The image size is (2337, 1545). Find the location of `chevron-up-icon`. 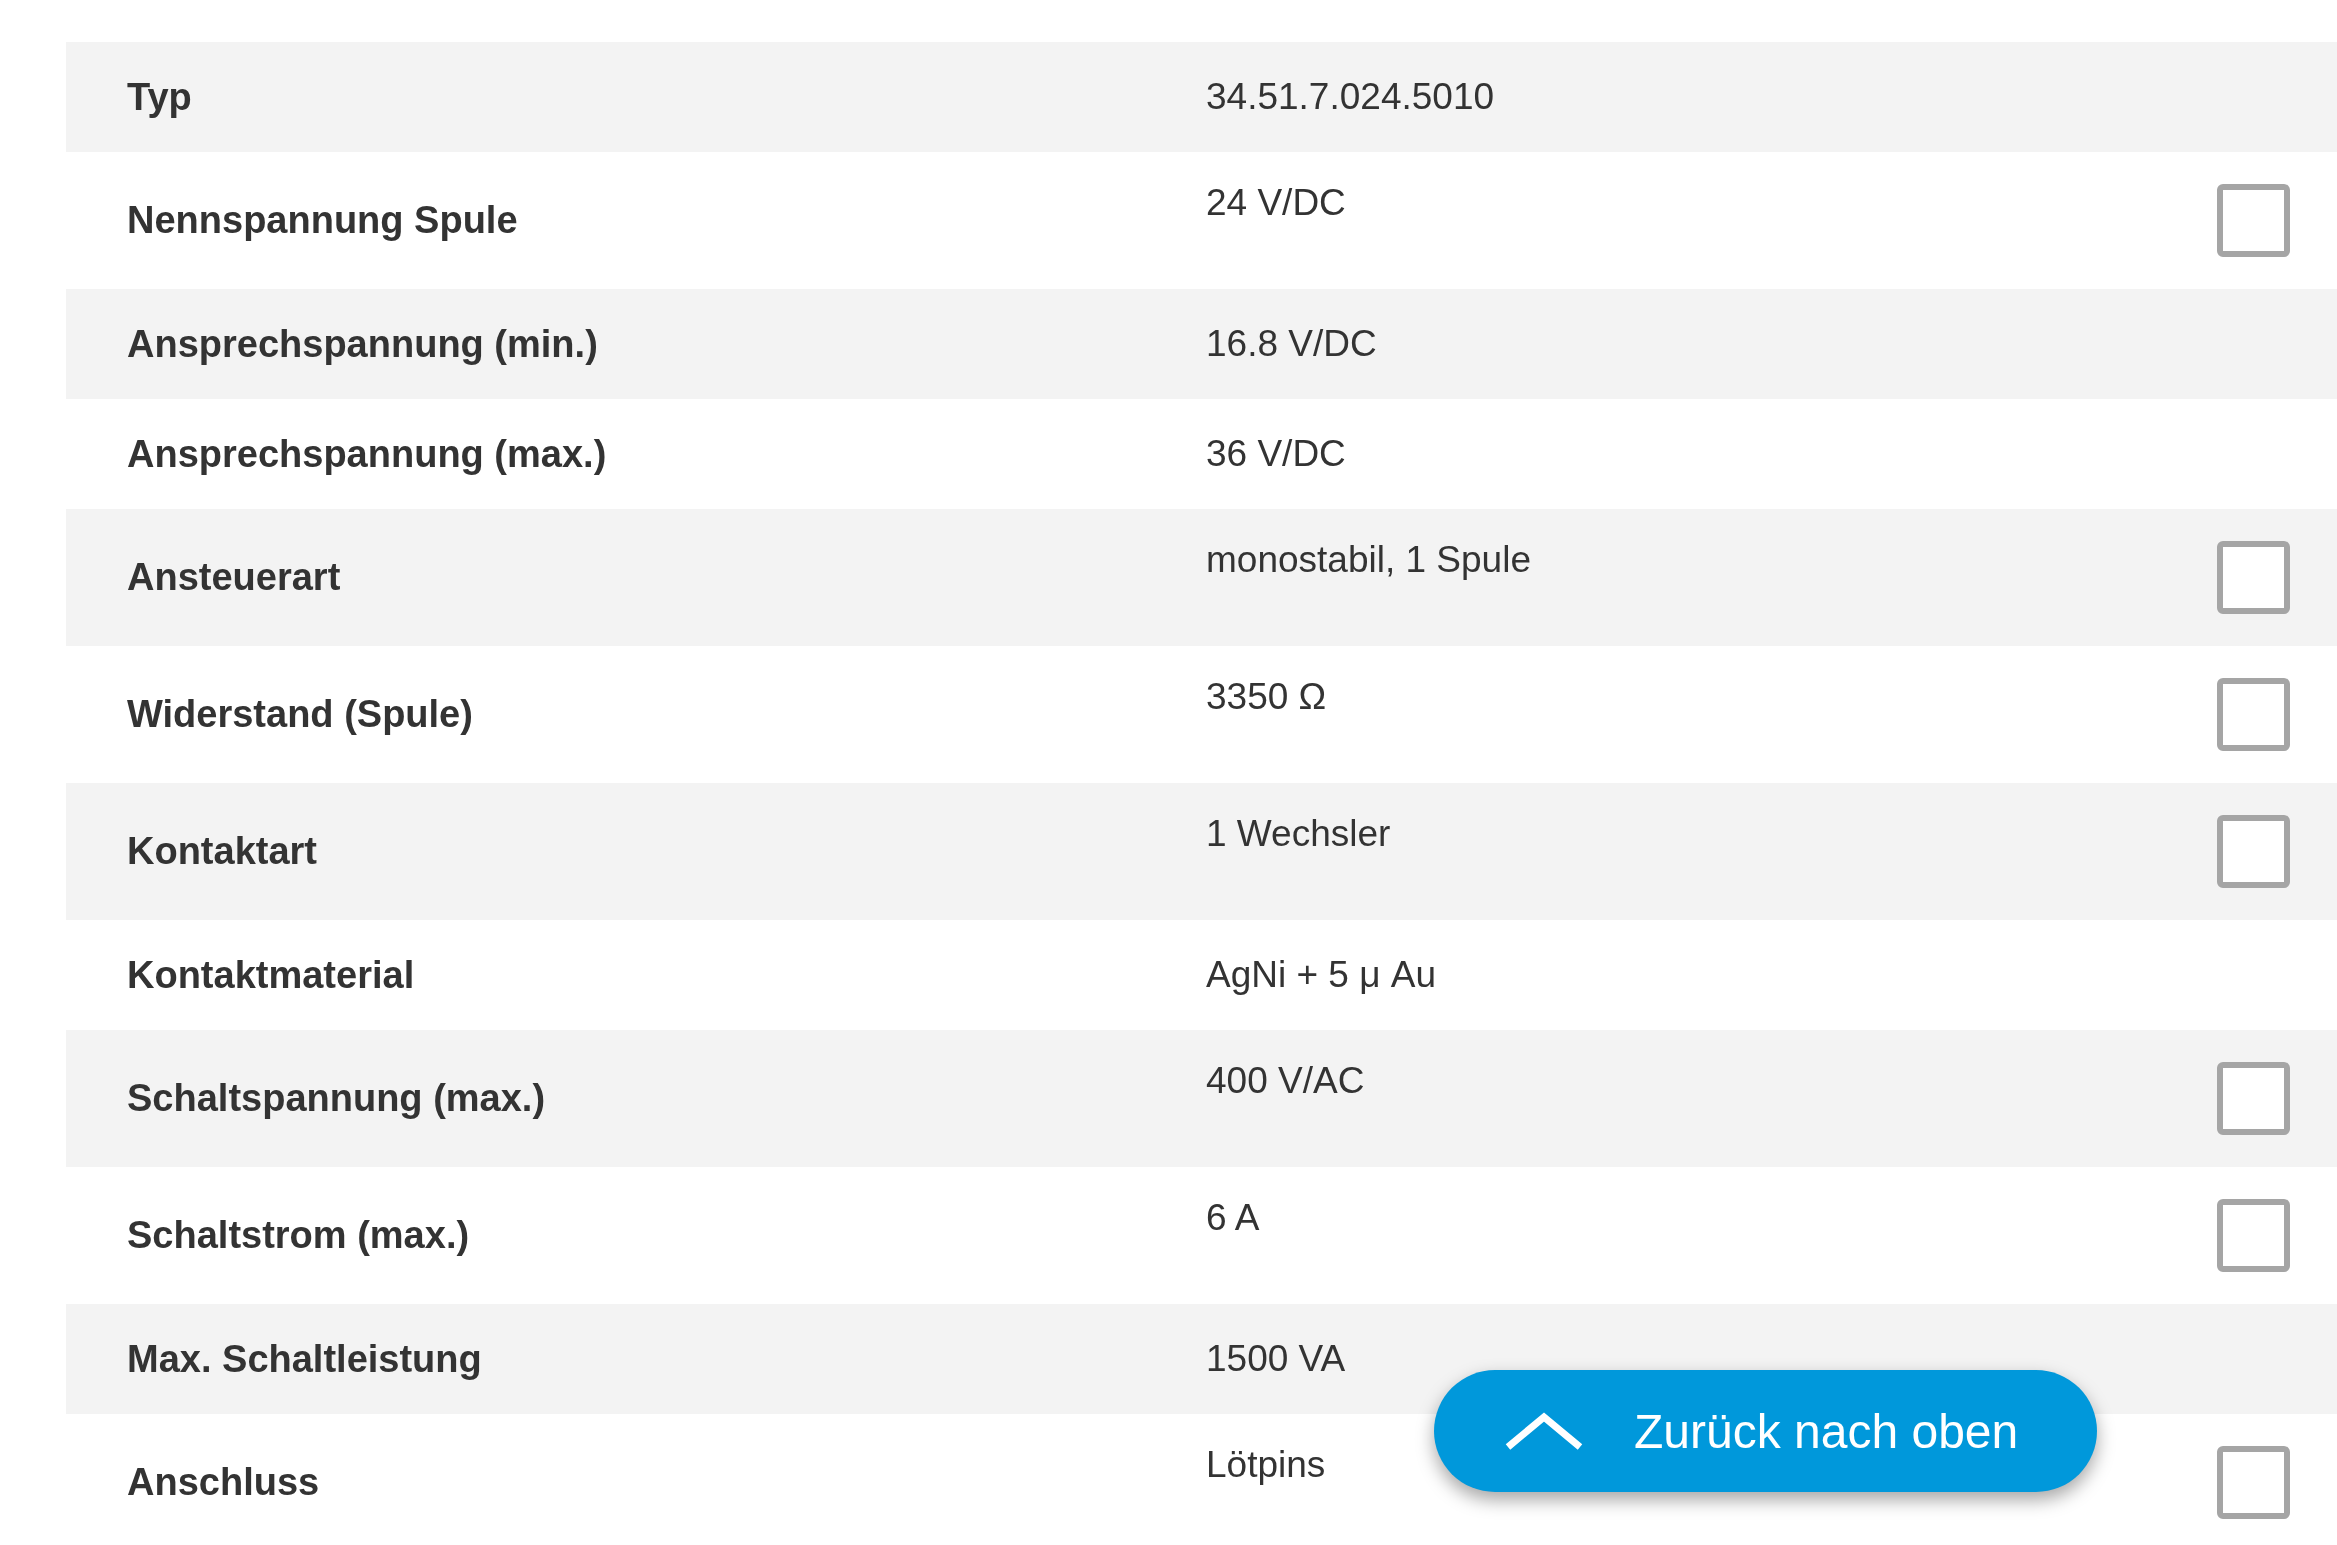

chevron-up-icon is located at coordinates (1544, 1431).